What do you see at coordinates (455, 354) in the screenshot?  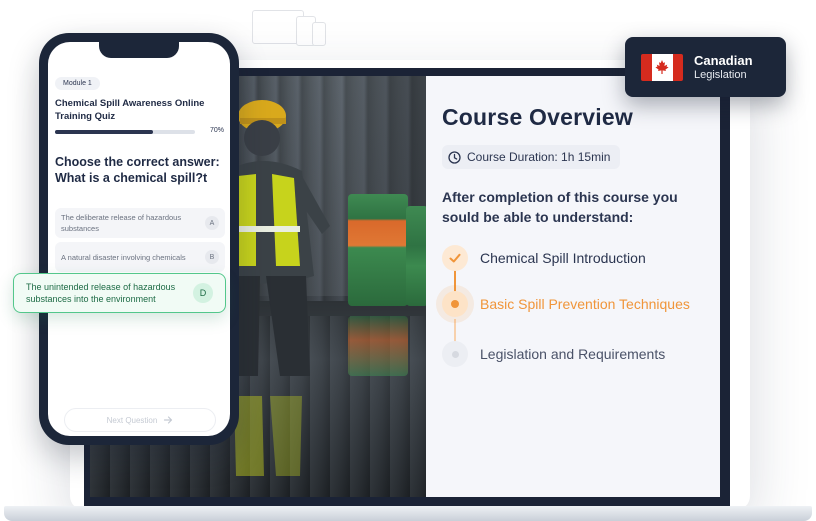 I see `upcoming-dot-icon` at bounding box center [455, 354].